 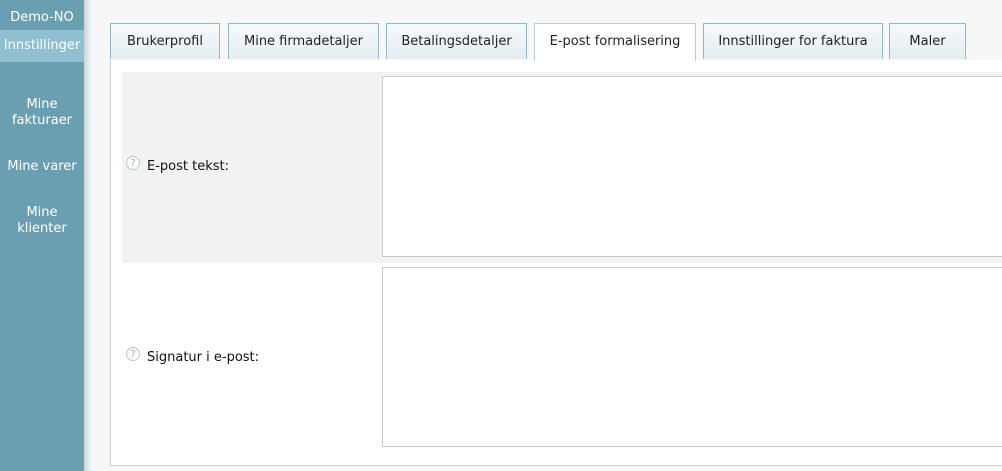 I want to click on tab-label: Innstillinger for faktura, so click(x=793, y=41).